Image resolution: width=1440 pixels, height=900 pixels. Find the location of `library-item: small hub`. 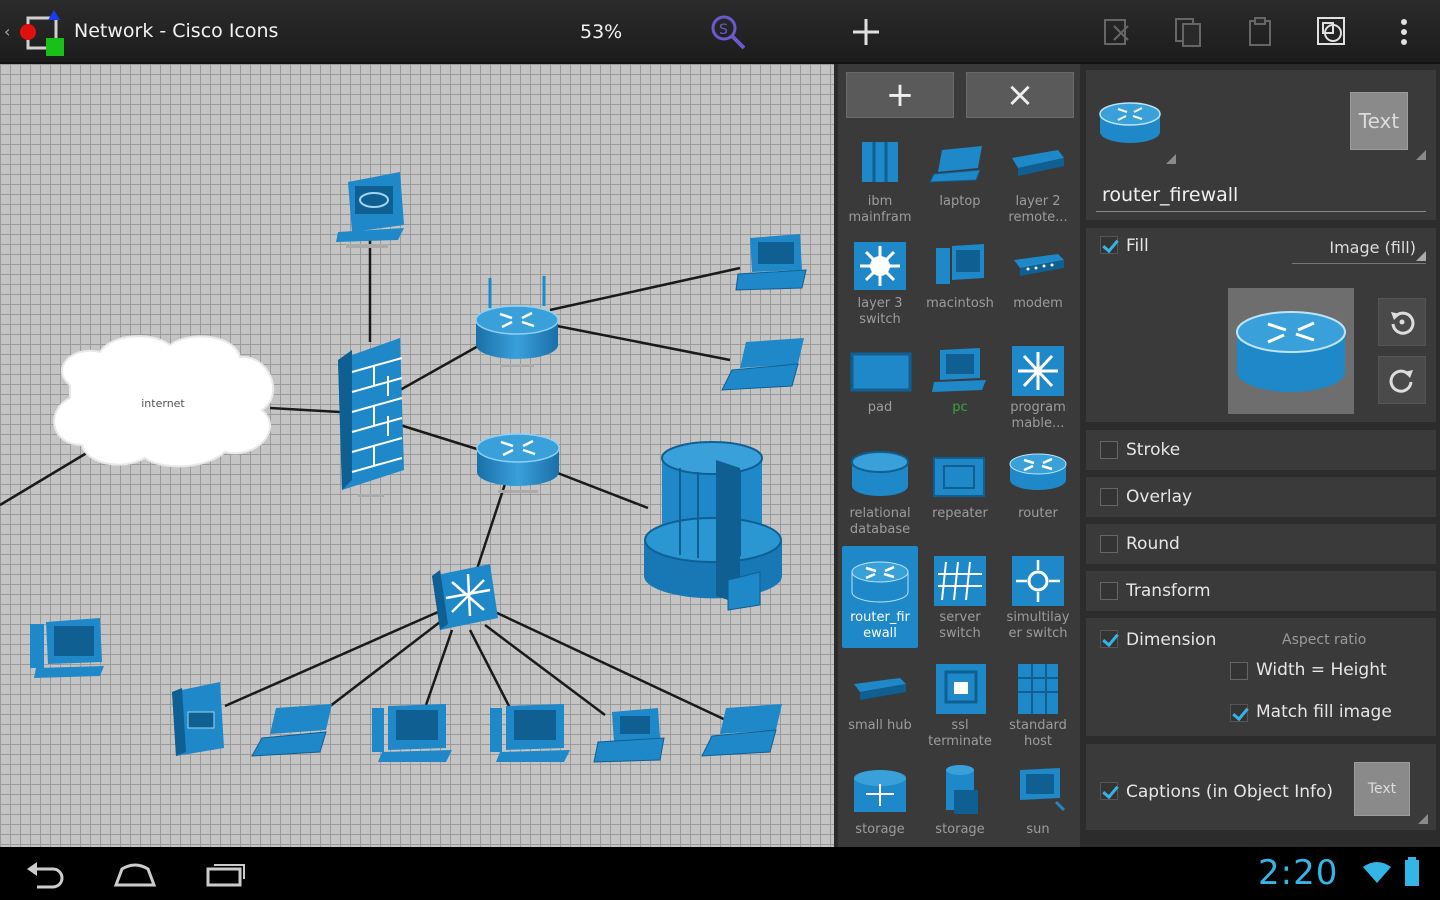

library-item: small hub is located at coordinates (880, 705).